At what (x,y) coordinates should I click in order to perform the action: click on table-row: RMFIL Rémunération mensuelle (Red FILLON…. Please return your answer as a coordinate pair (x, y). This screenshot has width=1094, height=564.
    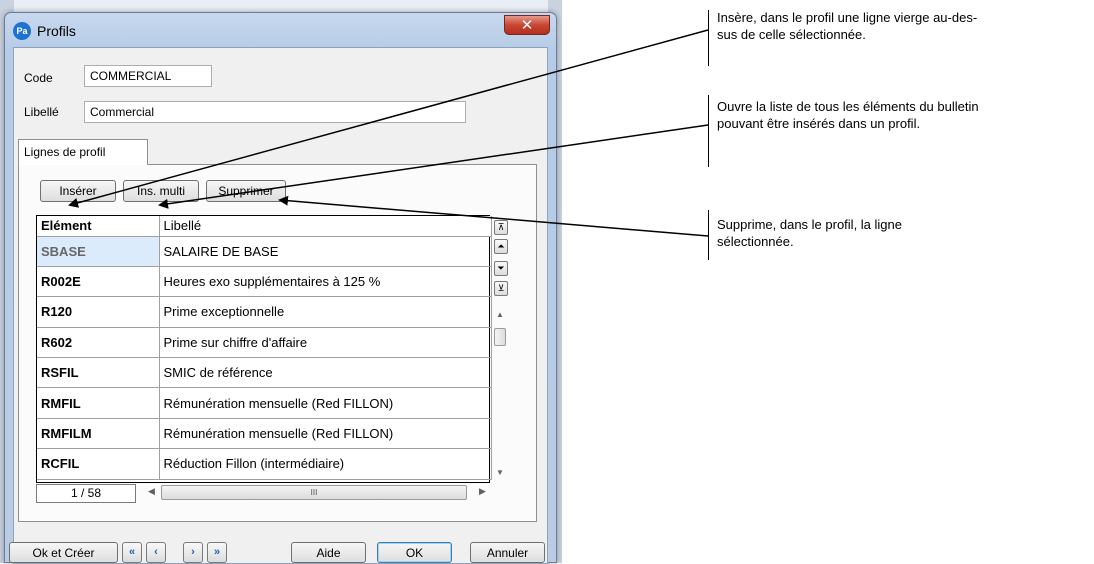
    Looking at the image, I should click on (264, 403).